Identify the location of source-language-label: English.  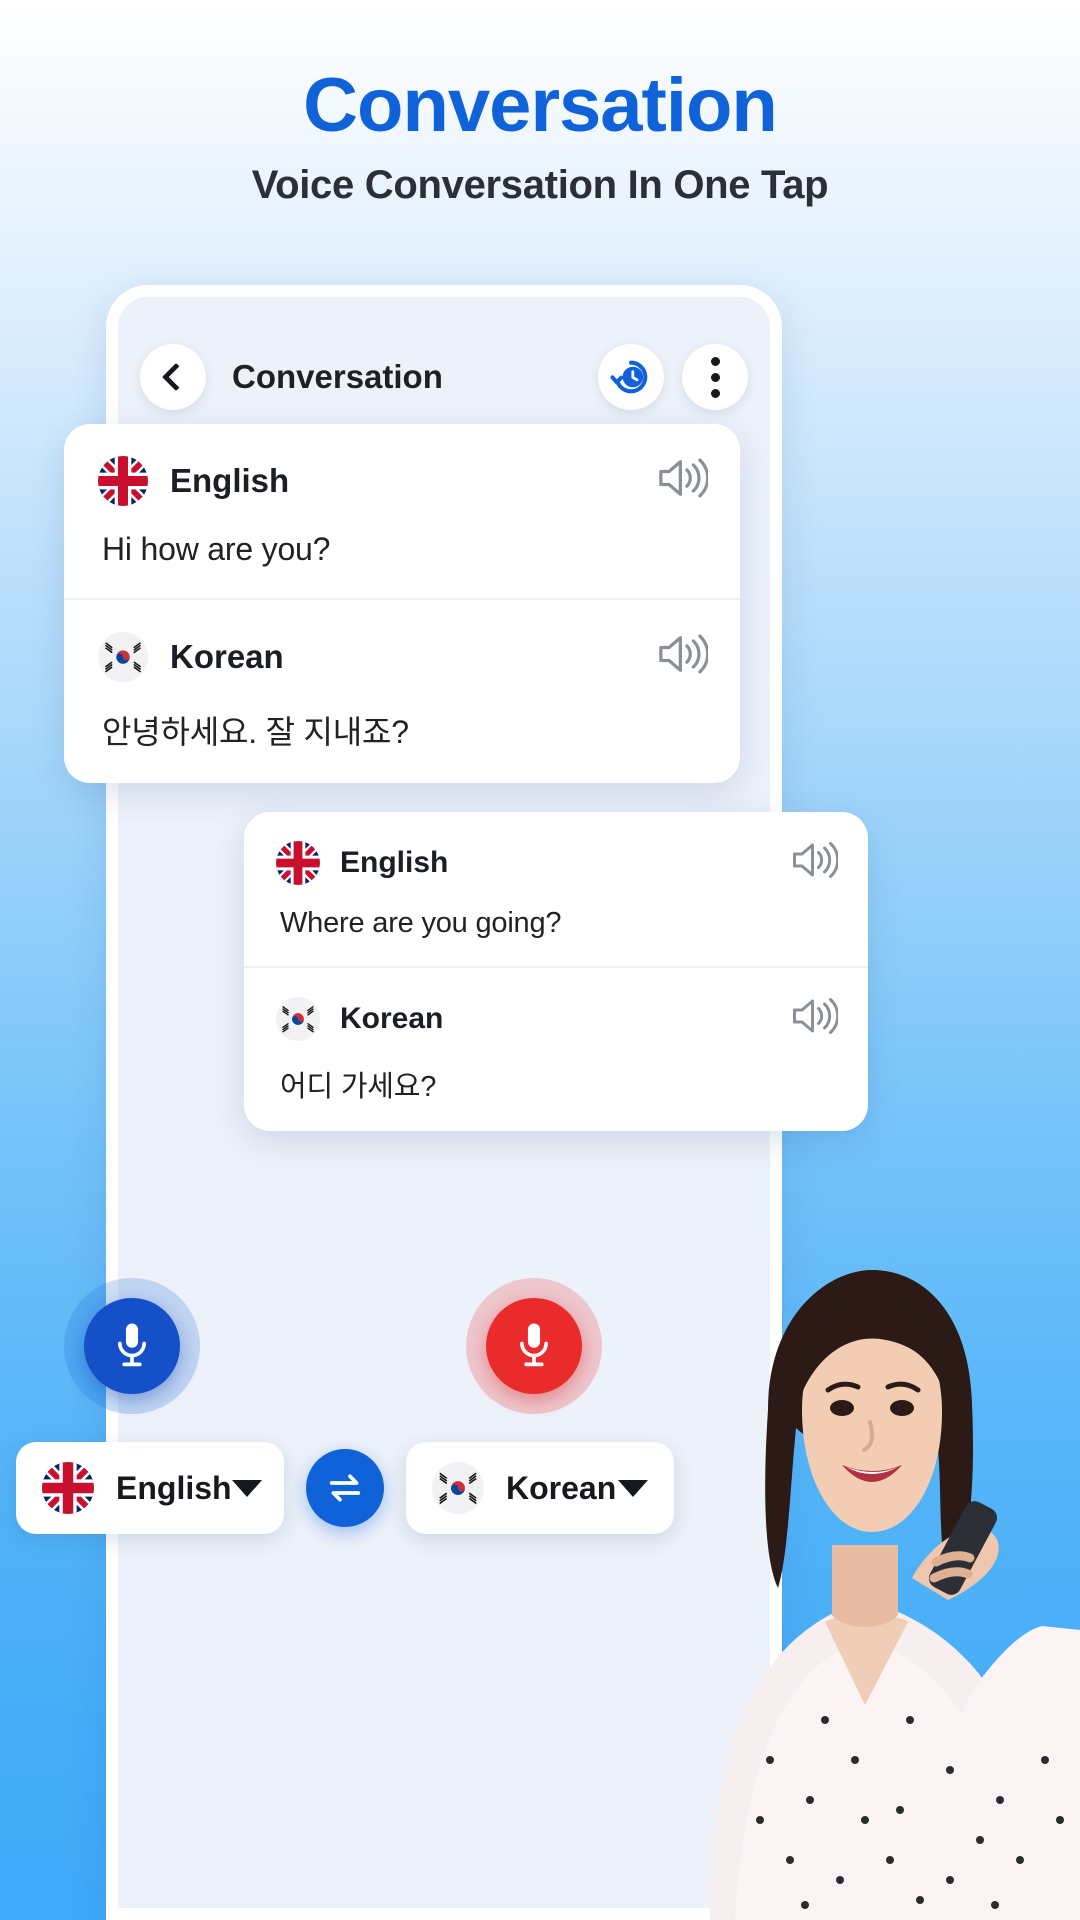
(174, 1487).